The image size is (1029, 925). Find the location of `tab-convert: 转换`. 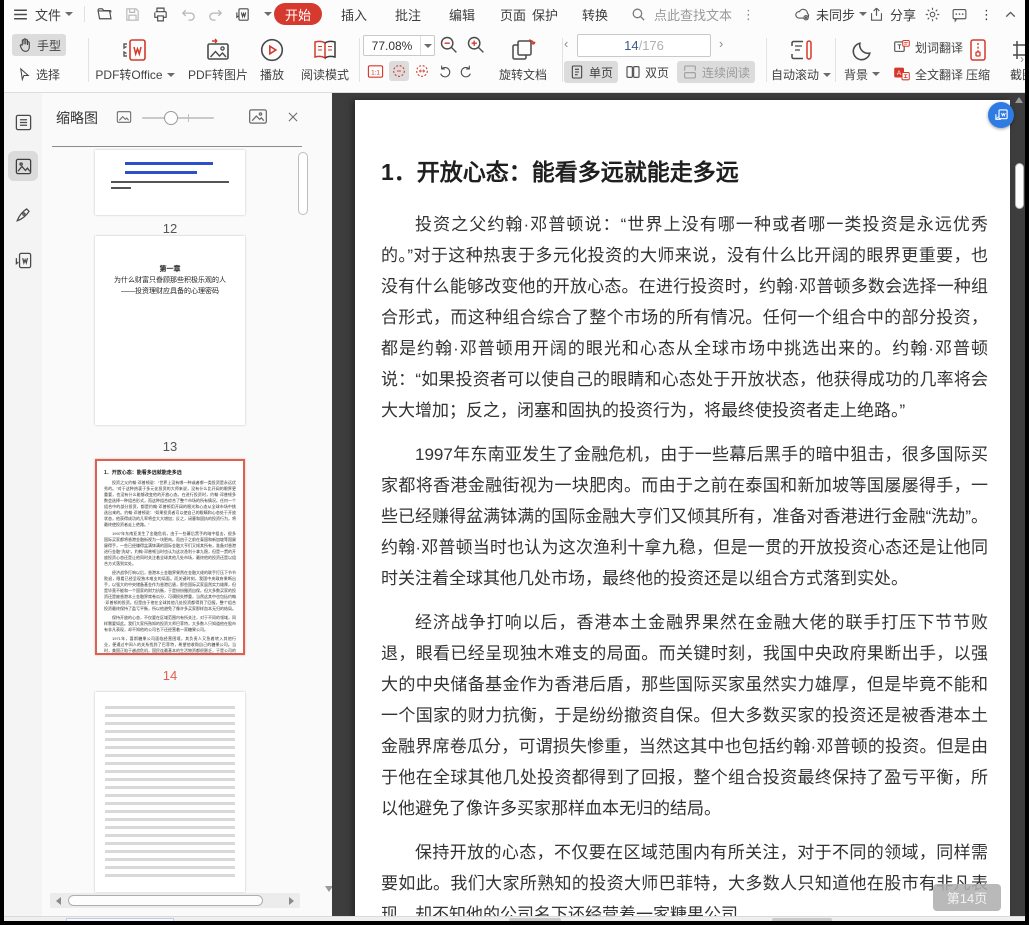

tab-convert: 转换 is located at coordinates (595, 14).